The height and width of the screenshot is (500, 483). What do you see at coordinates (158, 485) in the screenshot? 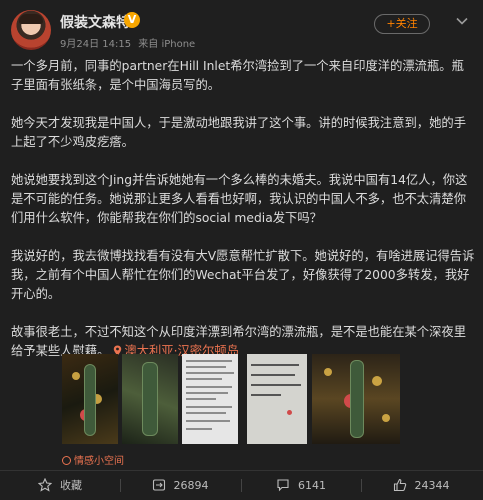
I see `repost-icon` at bounding box center [158, 485].